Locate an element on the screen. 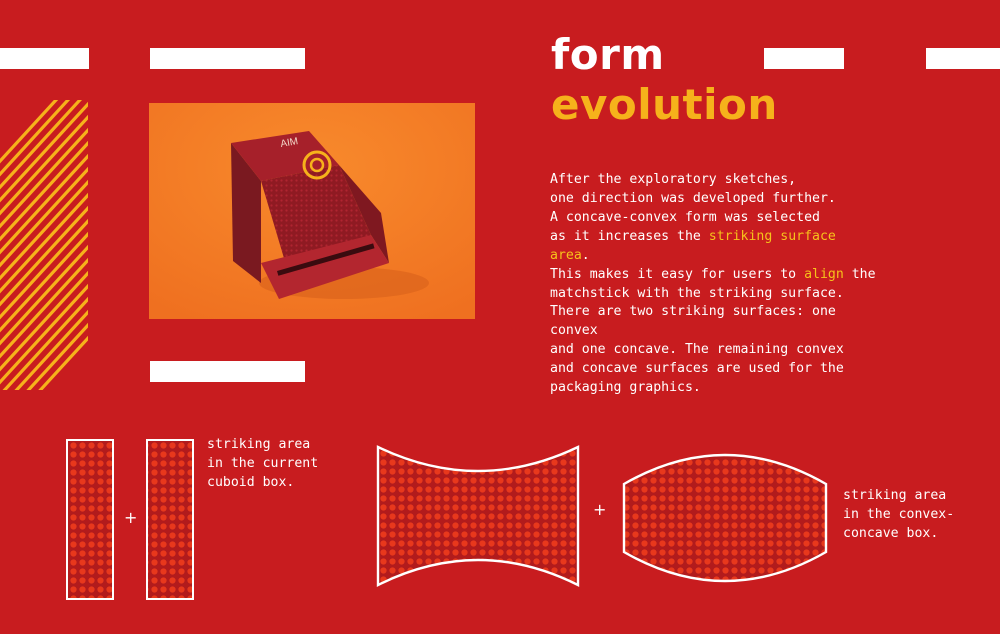 The image size is (1000, 634). paragraph-line: A concave-convex form was selected is located at coordinates (685, 217).